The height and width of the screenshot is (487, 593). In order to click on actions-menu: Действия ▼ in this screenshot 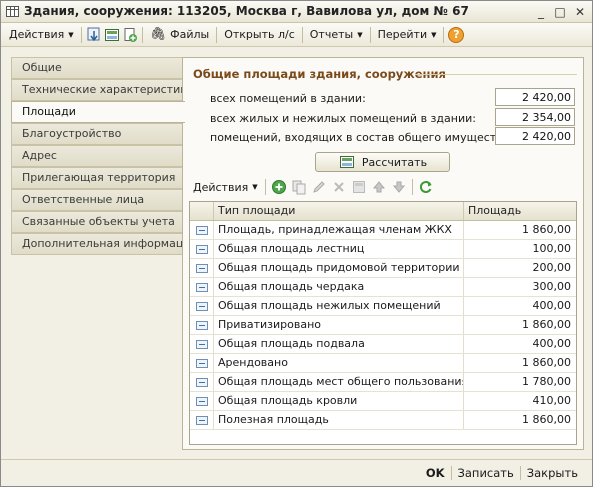, I will do `click(41, 35)`.